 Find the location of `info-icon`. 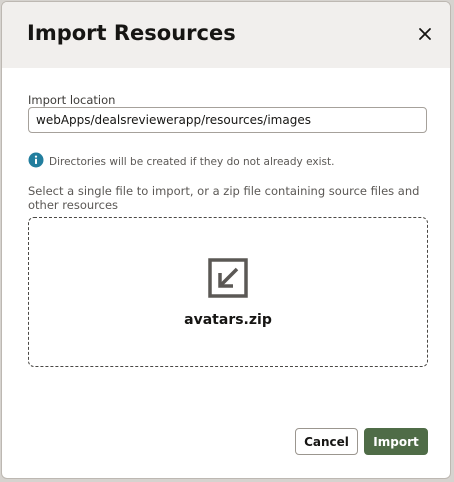

info-icon is located at coordinates (36, 160).